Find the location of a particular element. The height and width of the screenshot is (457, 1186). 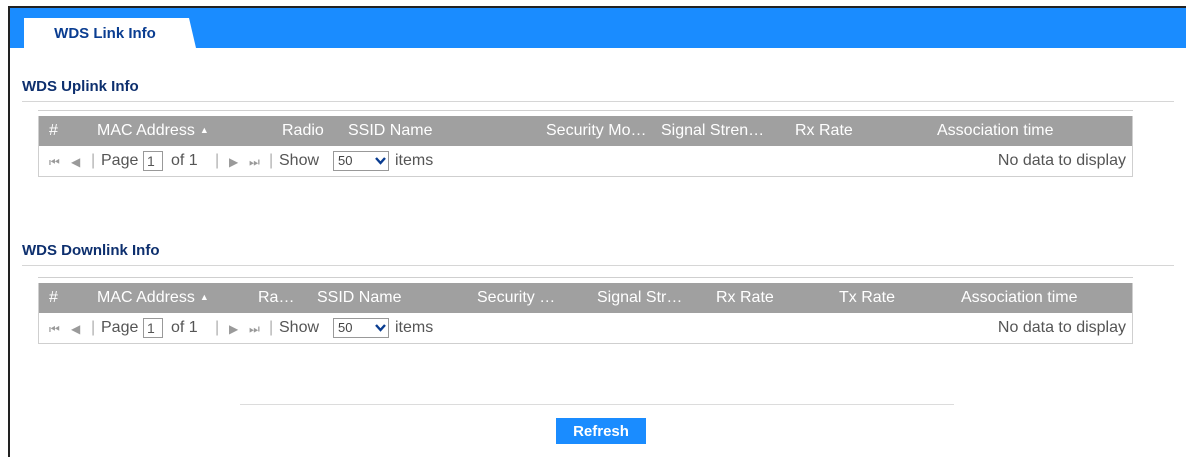

downlink-section-divider is located at coordinates (598, 265).